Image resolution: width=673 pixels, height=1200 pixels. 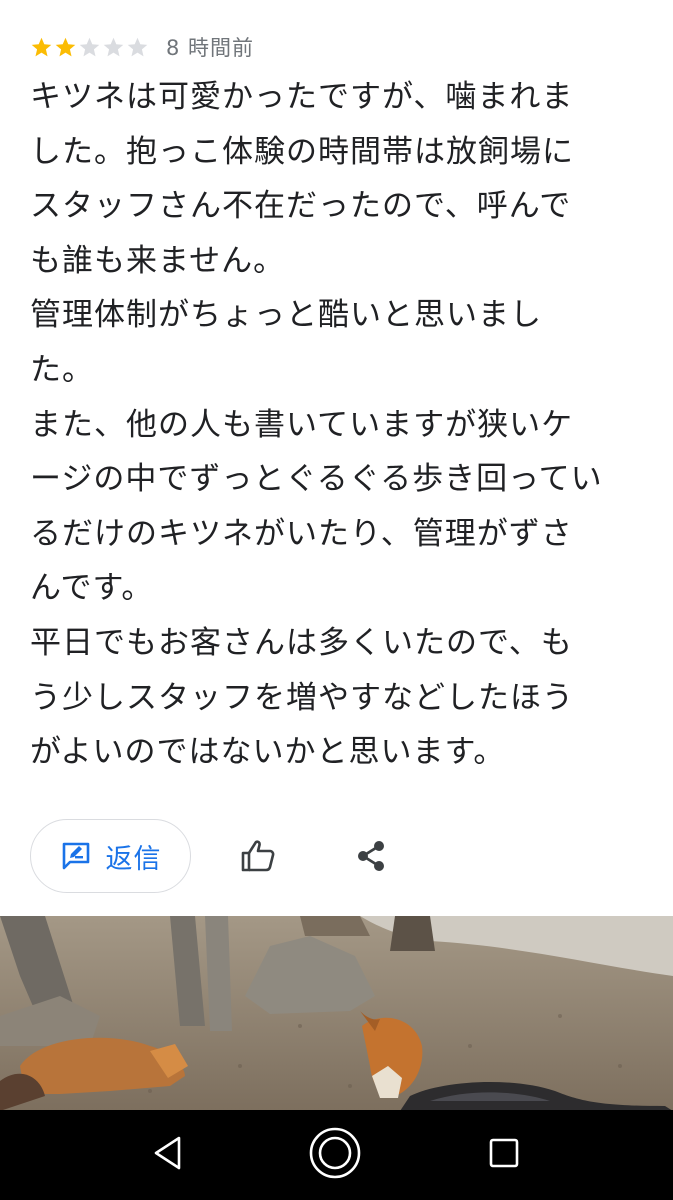 I want to click on review-text-line: 管理体制がちょっと酷いと思いまし, so click(x=286, y=315).